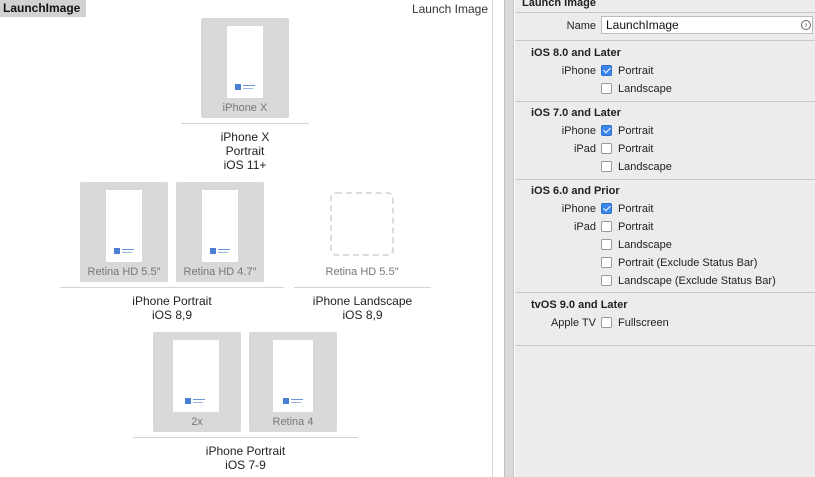 The height and width of the screenshot is (477, 815). I want to click on checkbox-ios7-iphone-portrait, so click(606, 130).